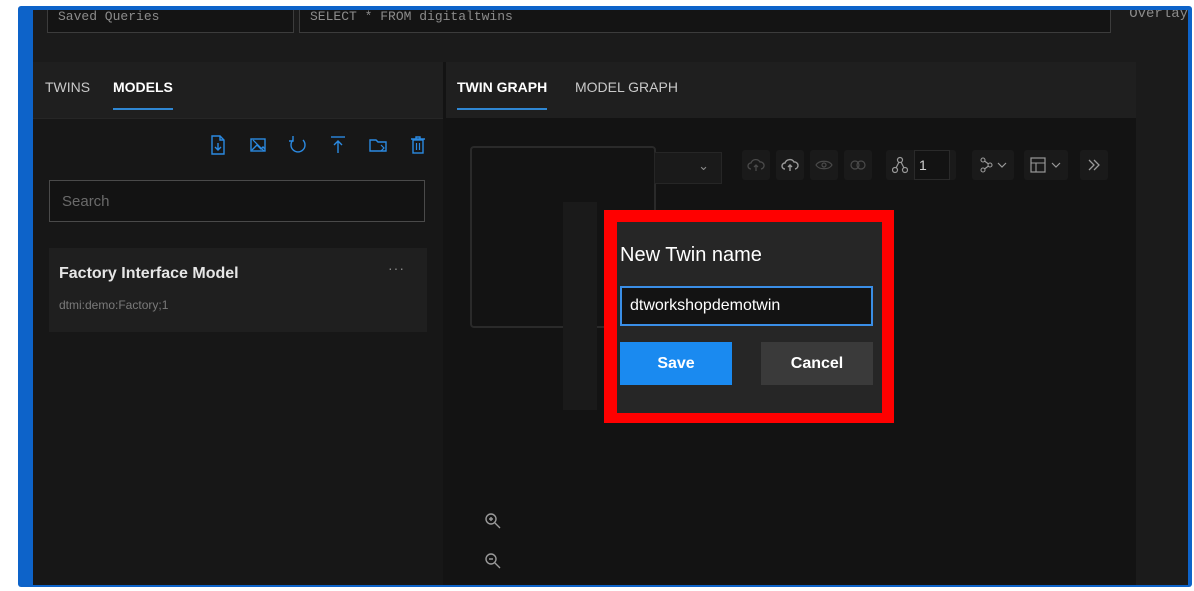  I want to click on new-twin-dialog: New Twin name Save Cancel, so click(749, 317).